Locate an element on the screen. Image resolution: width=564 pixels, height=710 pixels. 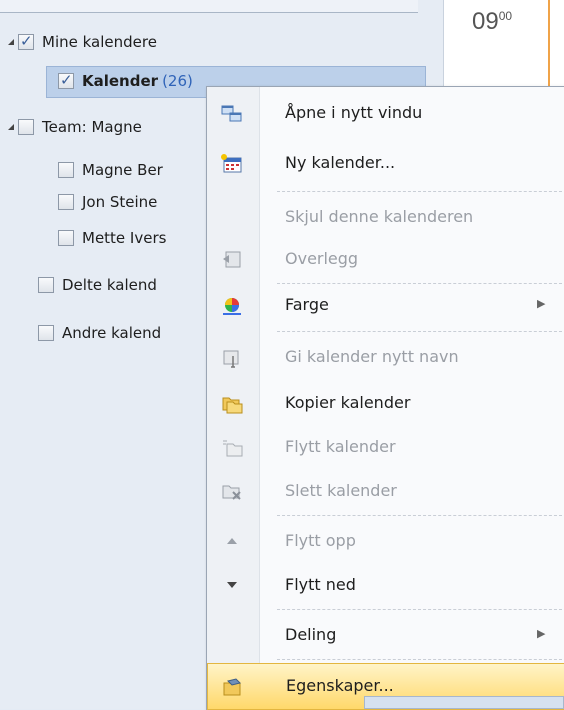
move-folder-icon is located at coordinates (233, 448).